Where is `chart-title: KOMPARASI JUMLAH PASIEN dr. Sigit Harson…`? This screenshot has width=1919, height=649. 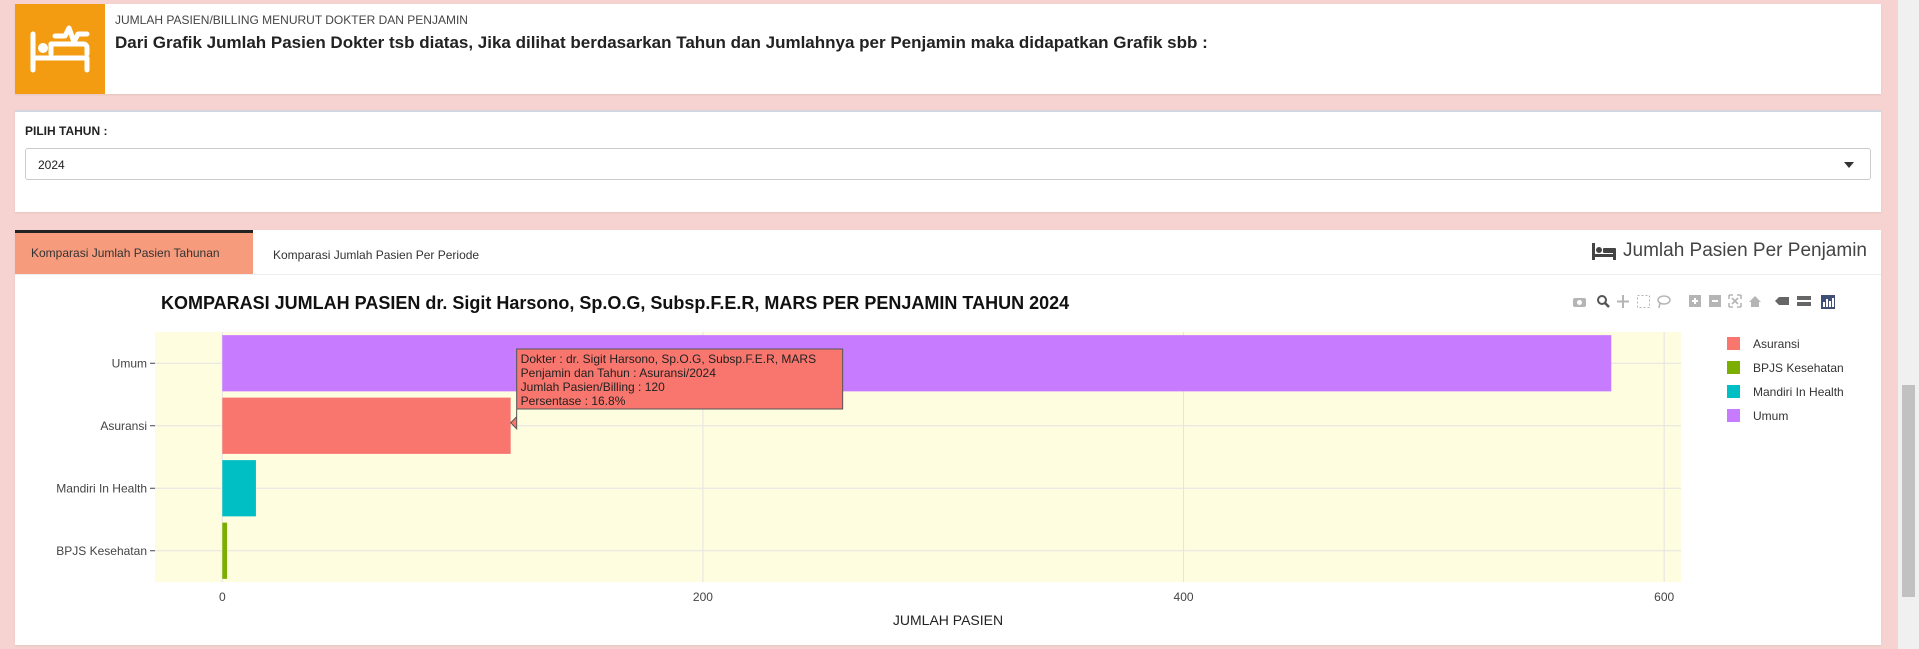 chart-title: KOMPARASI JUMLAH PASIEN dr. Sigit Harson… is located at coordinates (615, 303).